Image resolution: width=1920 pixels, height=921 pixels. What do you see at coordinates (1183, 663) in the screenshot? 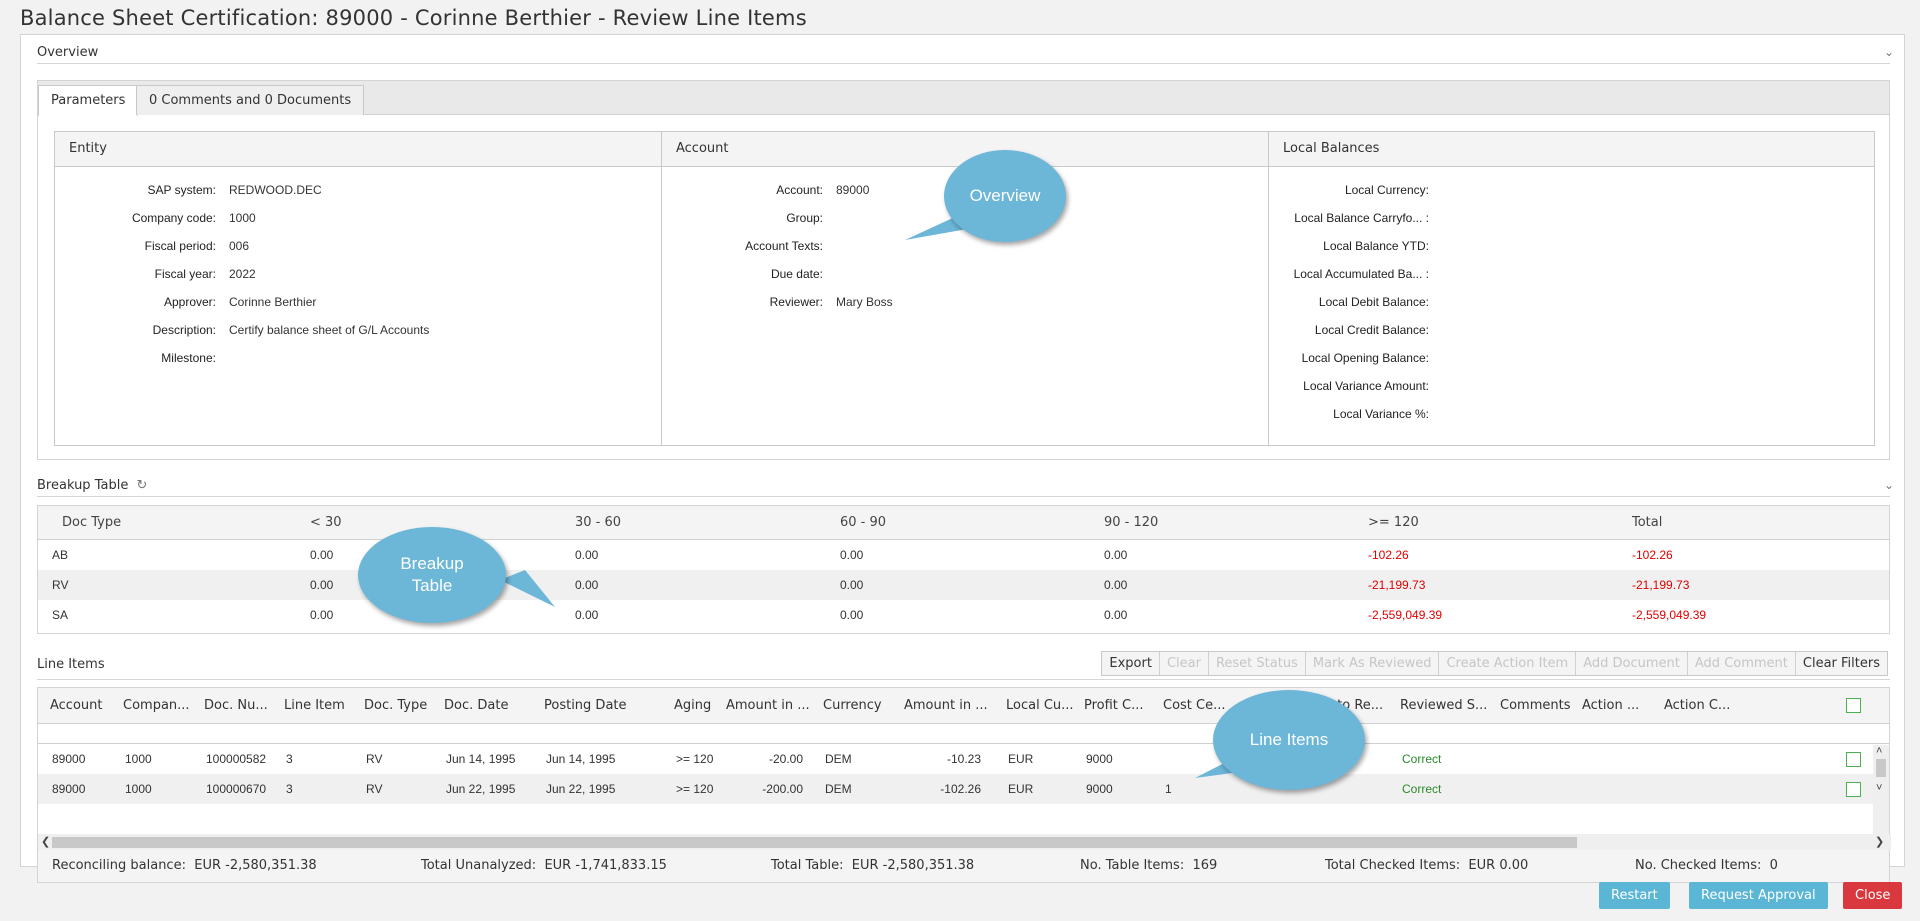
I see `toolbar-clear-button: Clear` at bounding box center [1183, 663].